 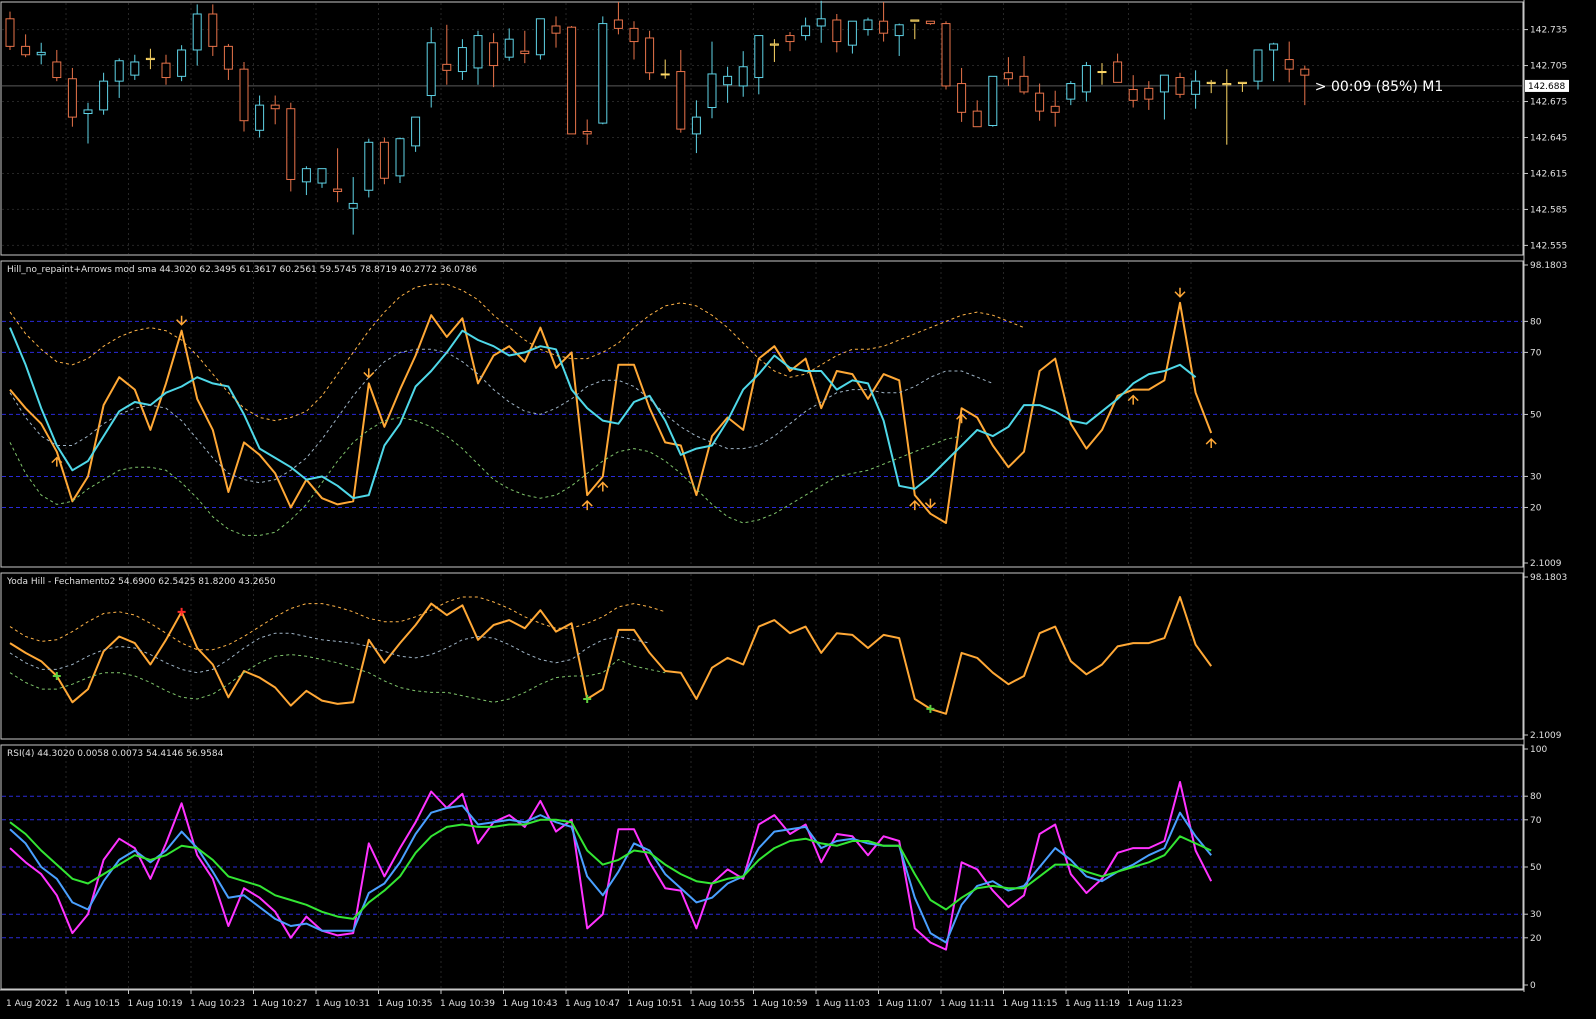 I want to click on time-axis-label: 1 Aug 10:39, so click(x=467, y=1004).